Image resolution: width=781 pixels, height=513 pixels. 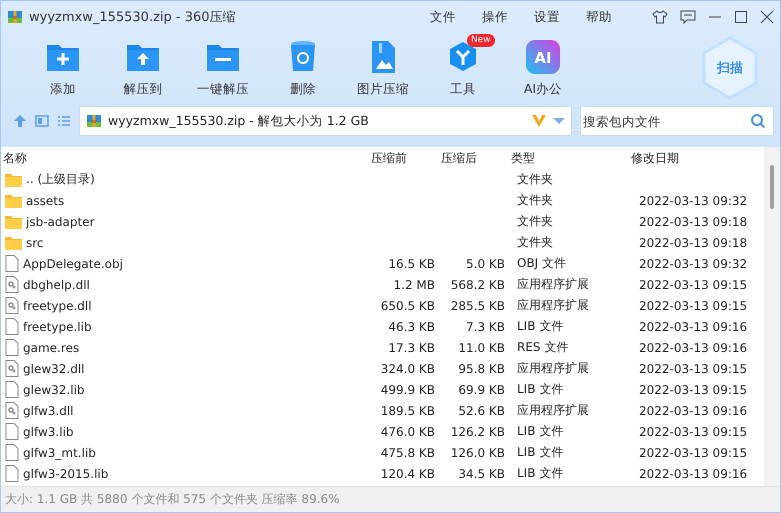 What do you see at coordinates (12, 305) in the screenshot?
I see `gear-file-icon` at bounding box center [12, 305].